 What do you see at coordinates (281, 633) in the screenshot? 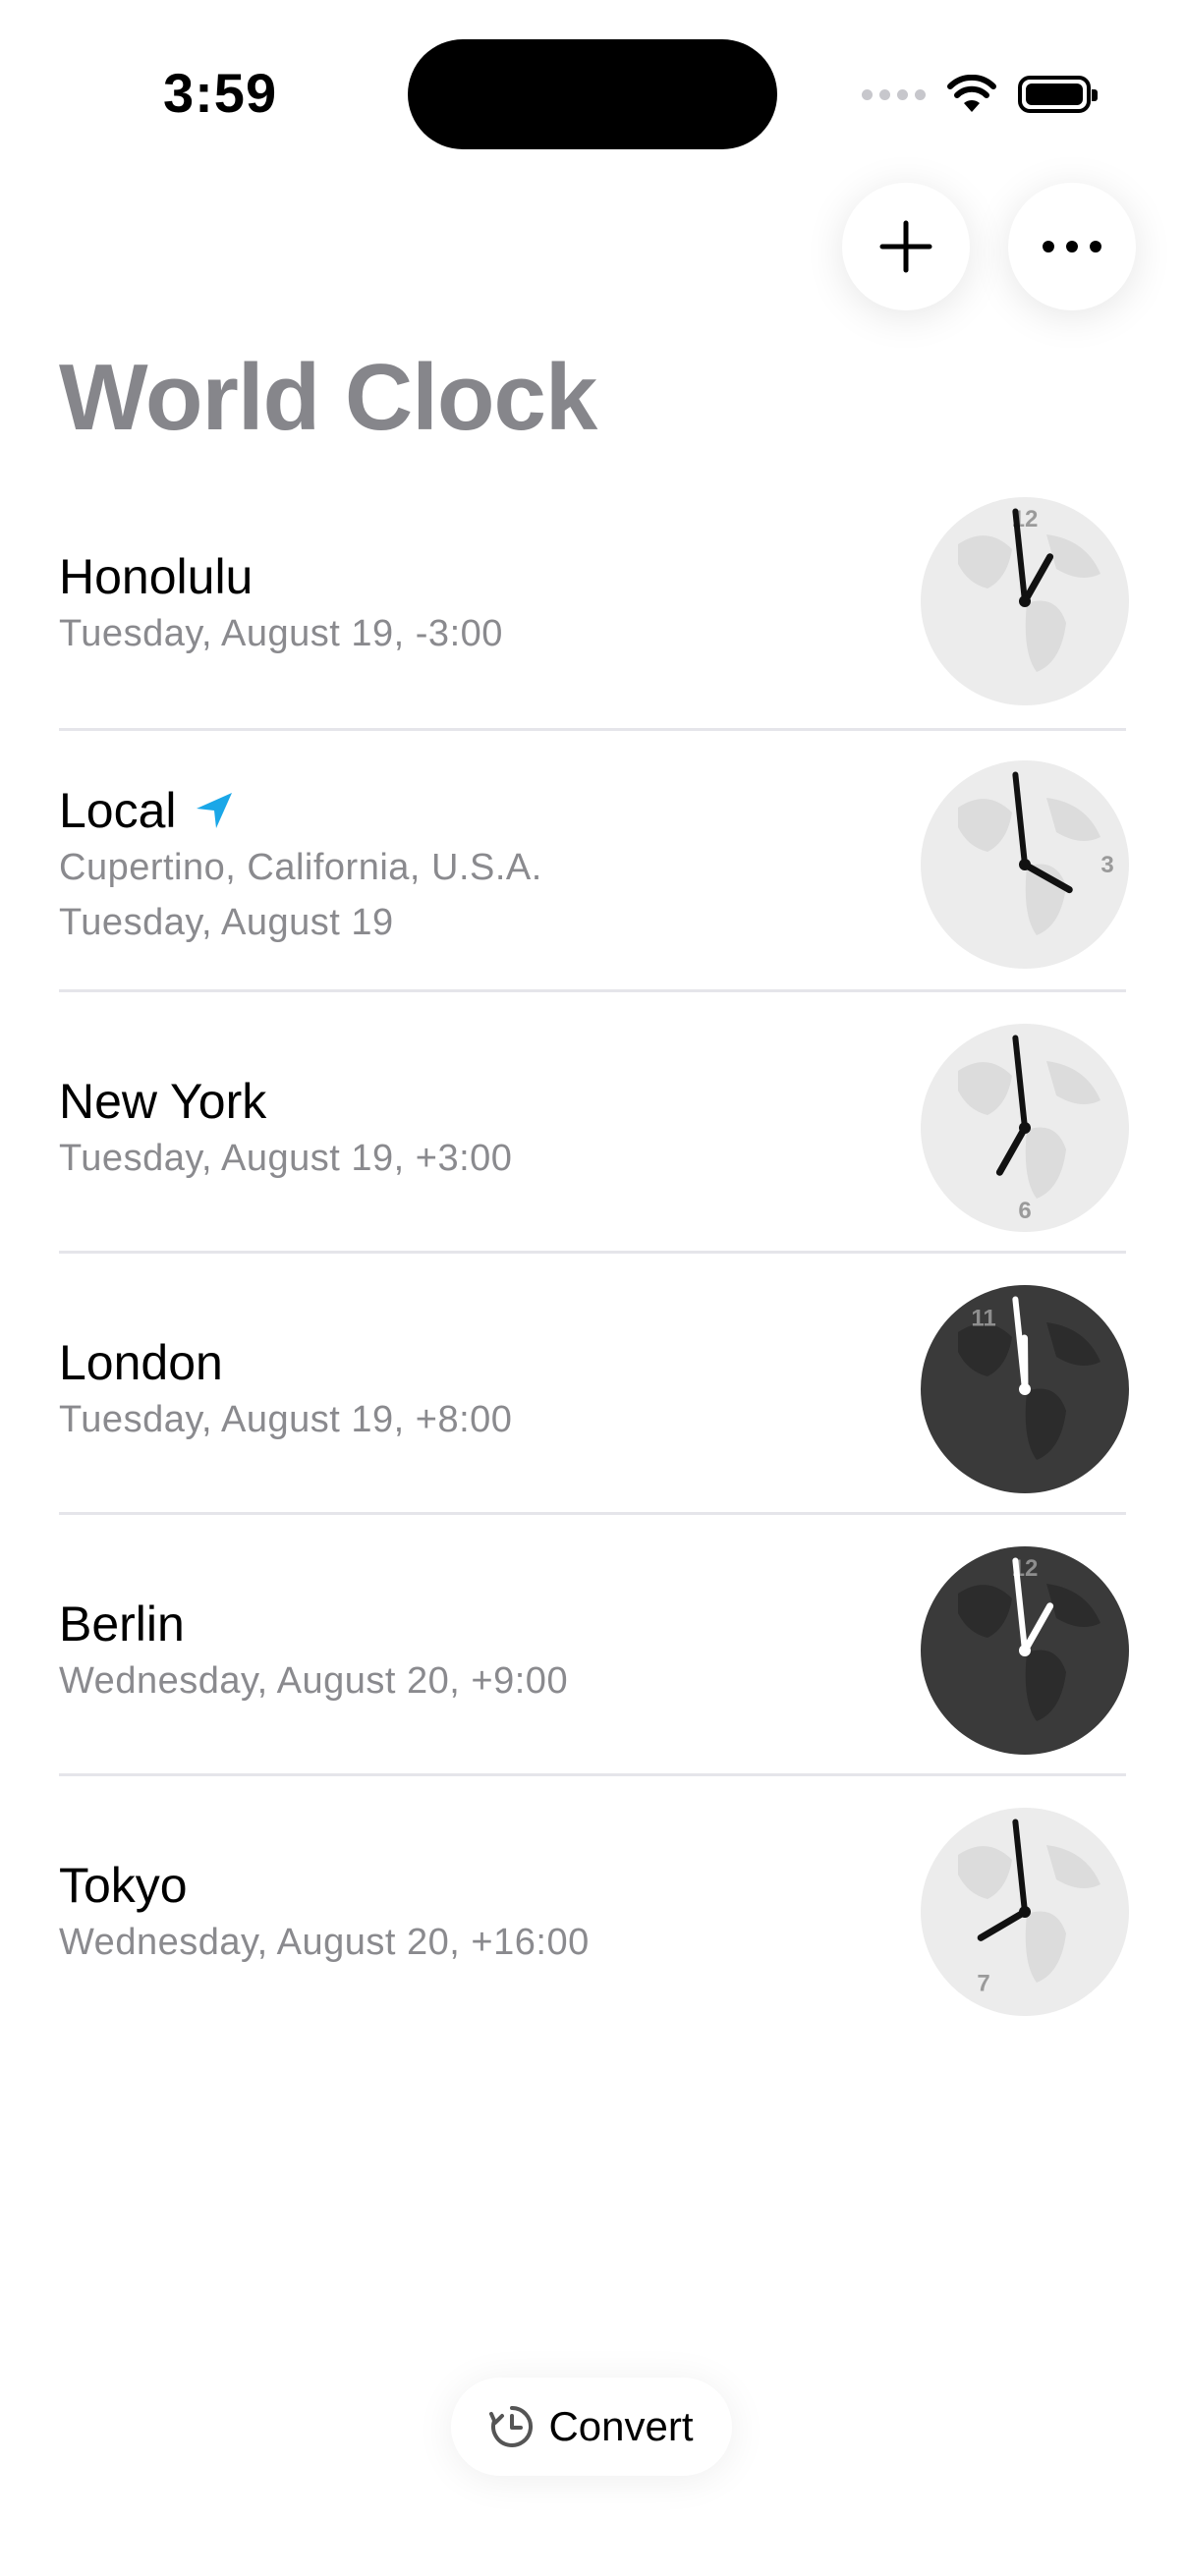
I see `date-offset: Tuesday, August 19, -3:00` at bounding box center [281, 633].